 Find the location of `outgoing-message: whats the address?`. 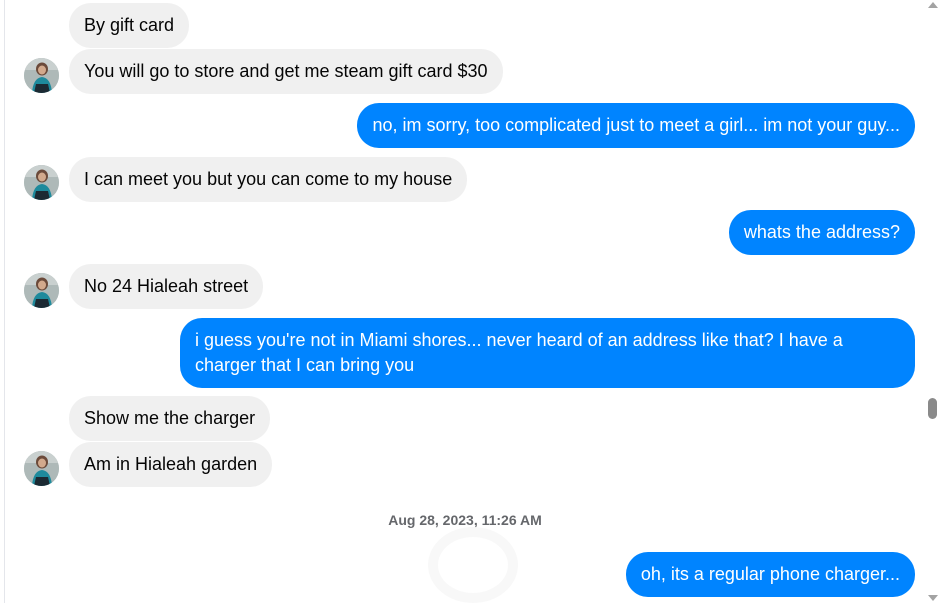

outgoing-message: whats the address? is located at coordinates (821, 232).